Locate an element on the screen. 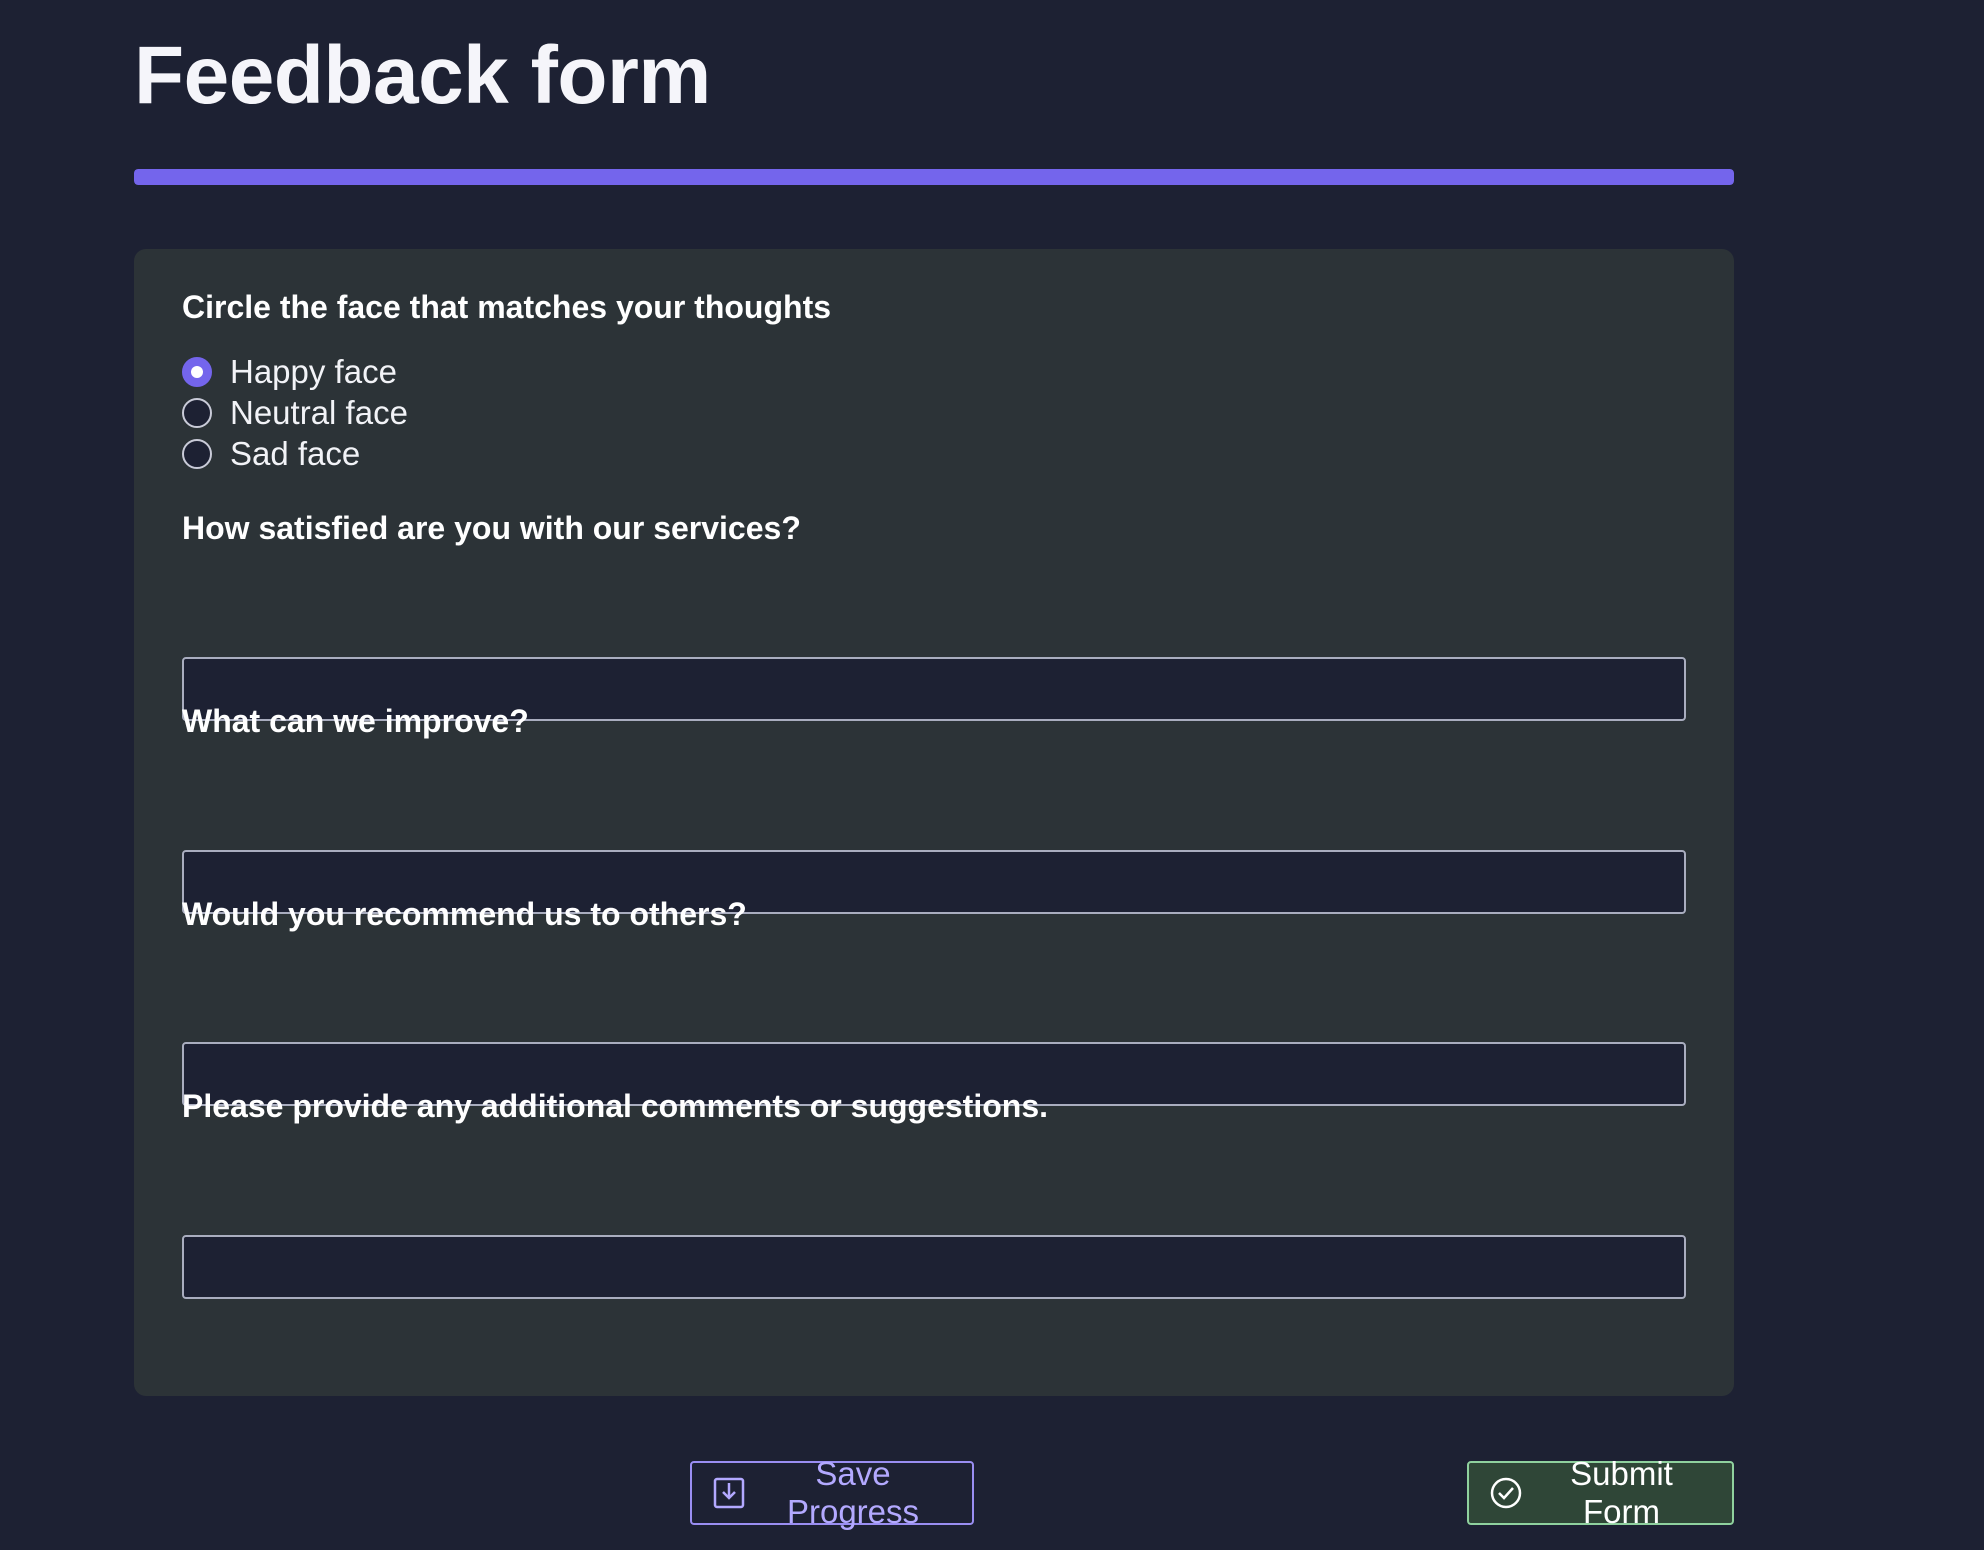 The width and height of the screenshot is (1984, 1550). recommend-question-label: Would you recommend us to others? is located at coordinates (464, 914).